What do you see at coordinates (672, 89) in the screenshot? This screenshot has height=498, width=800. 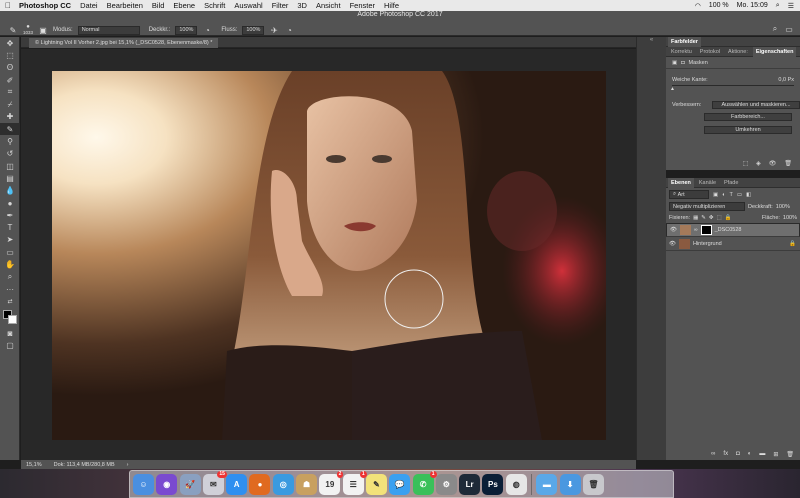 I see `feather-slider-handle: ▲` at bounding box center [672, 89].